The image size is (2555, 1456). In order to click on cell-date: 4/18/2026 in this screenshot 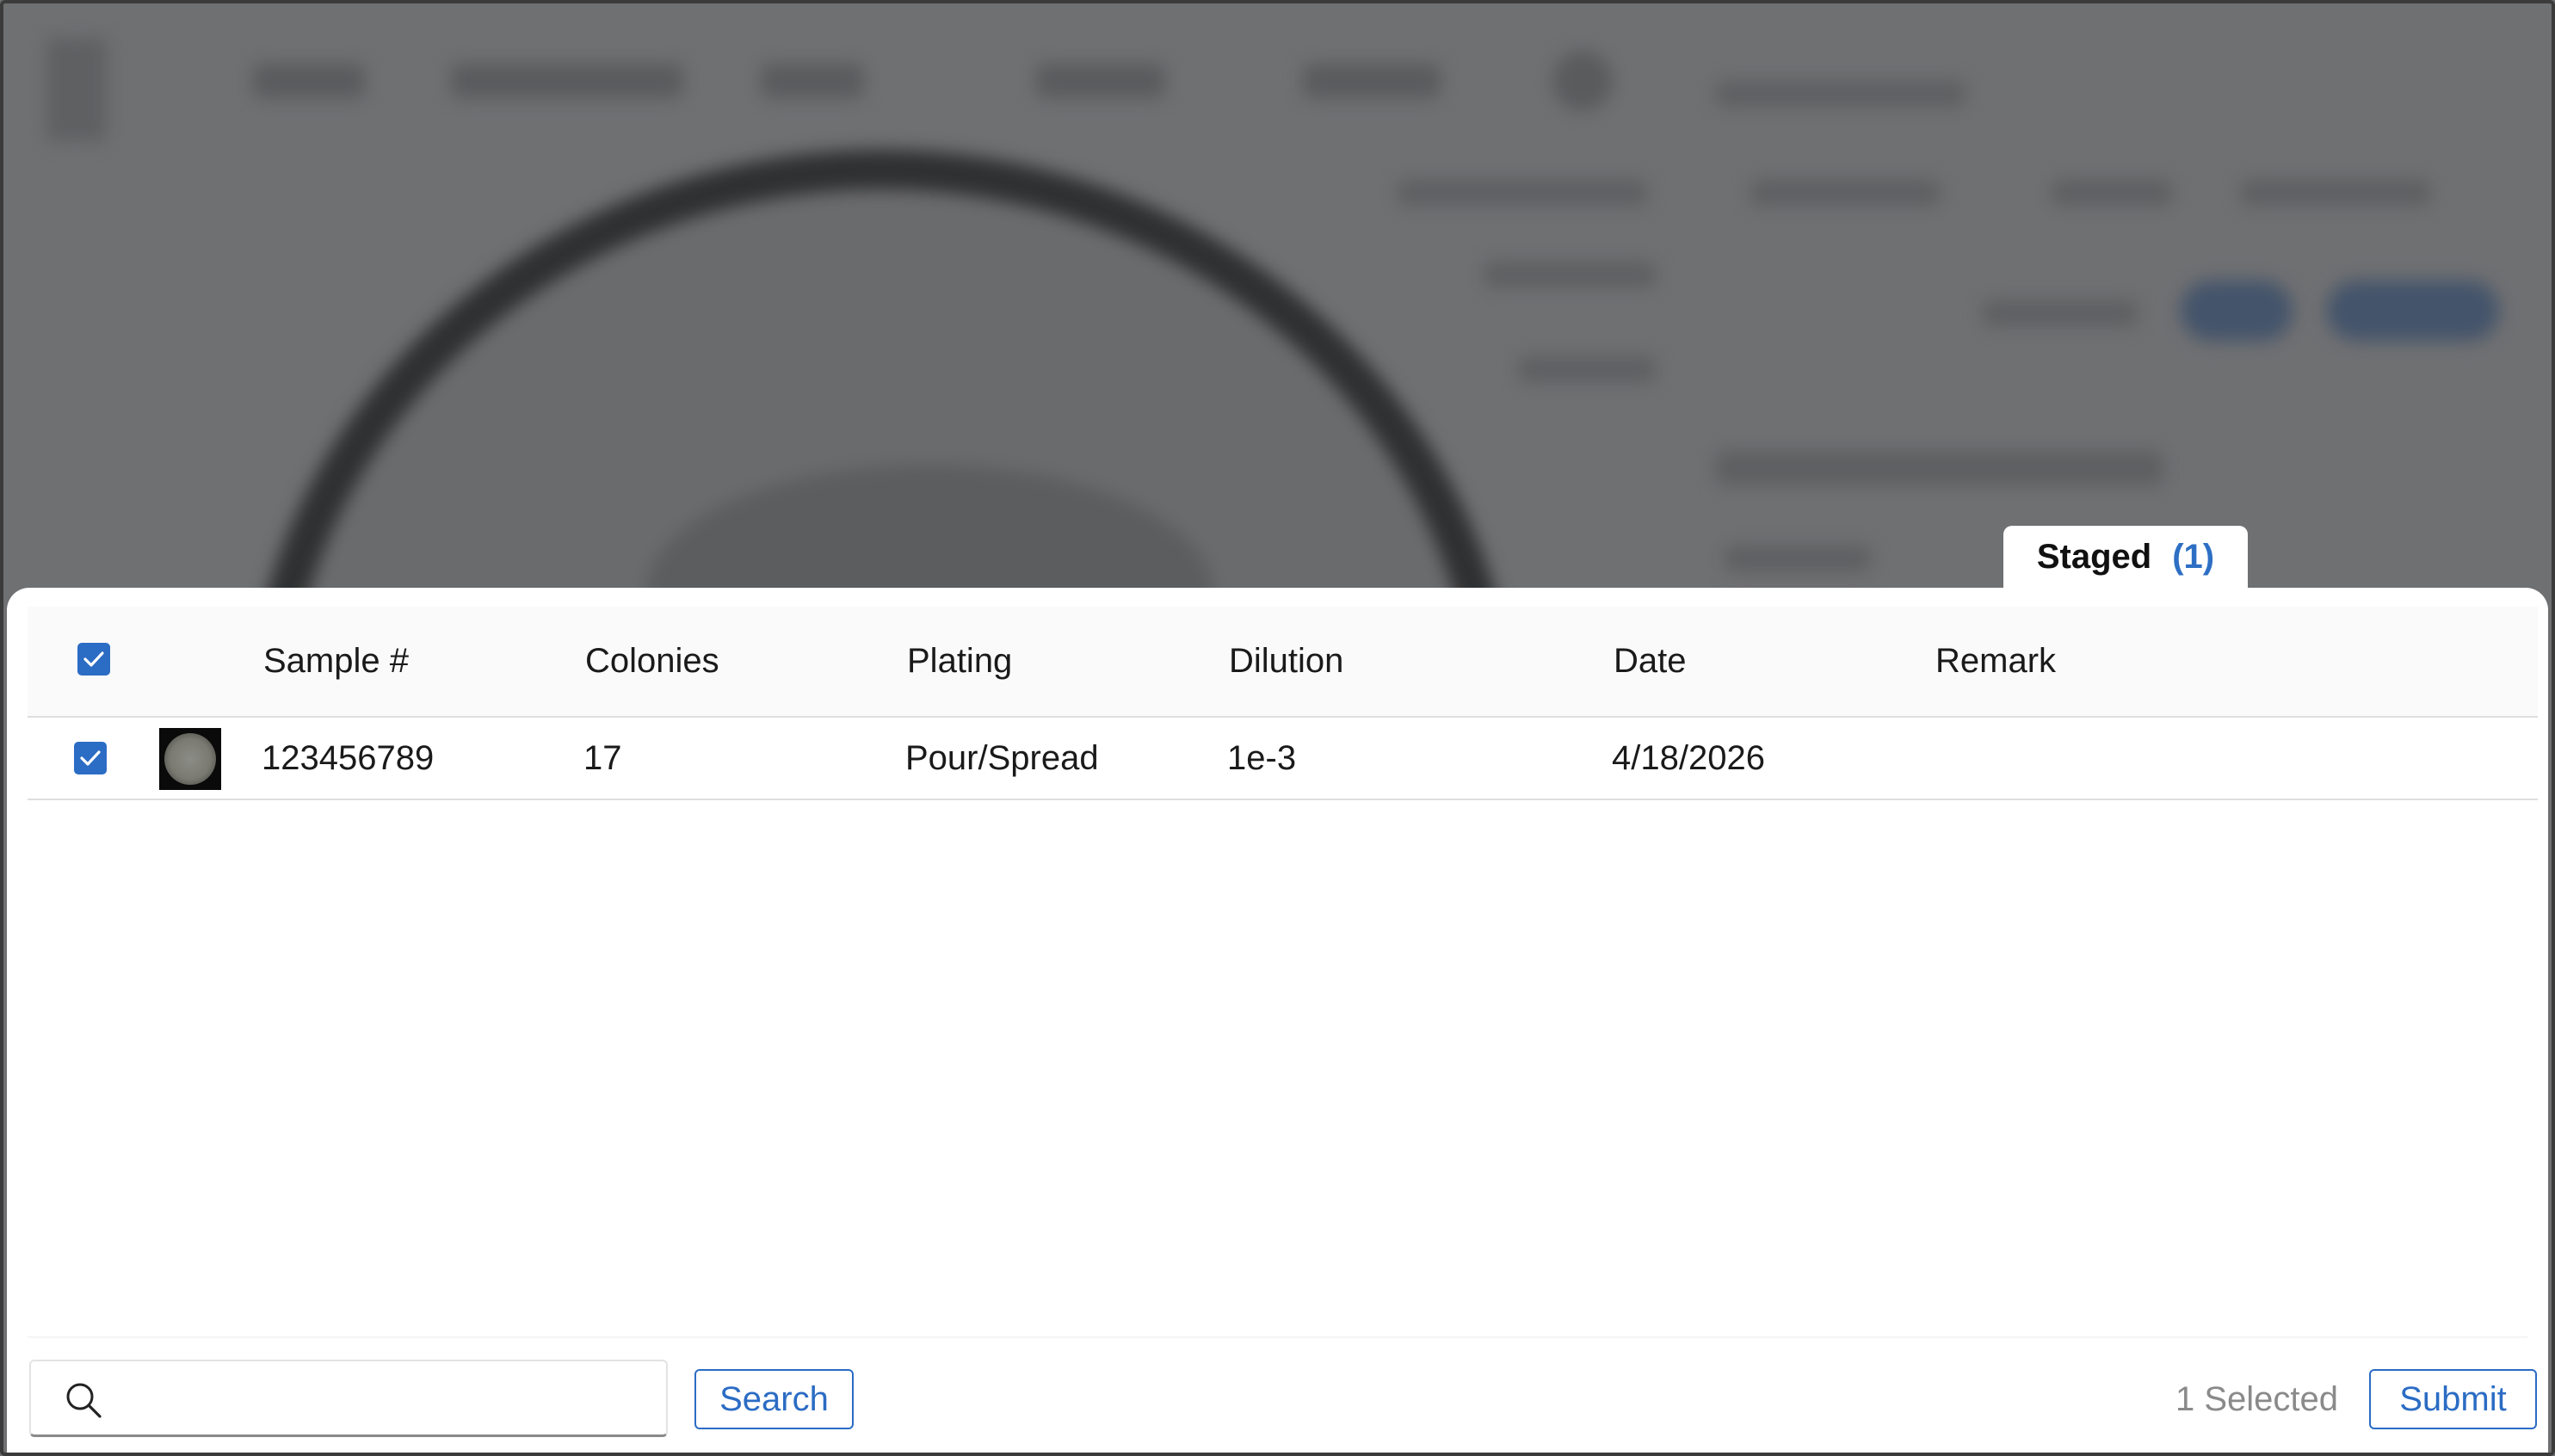, I will do `click(1688, 758)`.